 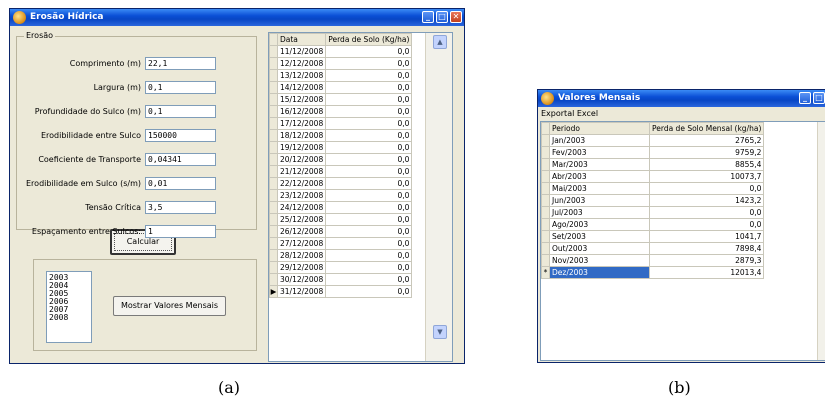 What do you see at coordinates (599, 152) in the screenshot?
I see `period-cell: Fev/2003` at bounding box center [599, 152].